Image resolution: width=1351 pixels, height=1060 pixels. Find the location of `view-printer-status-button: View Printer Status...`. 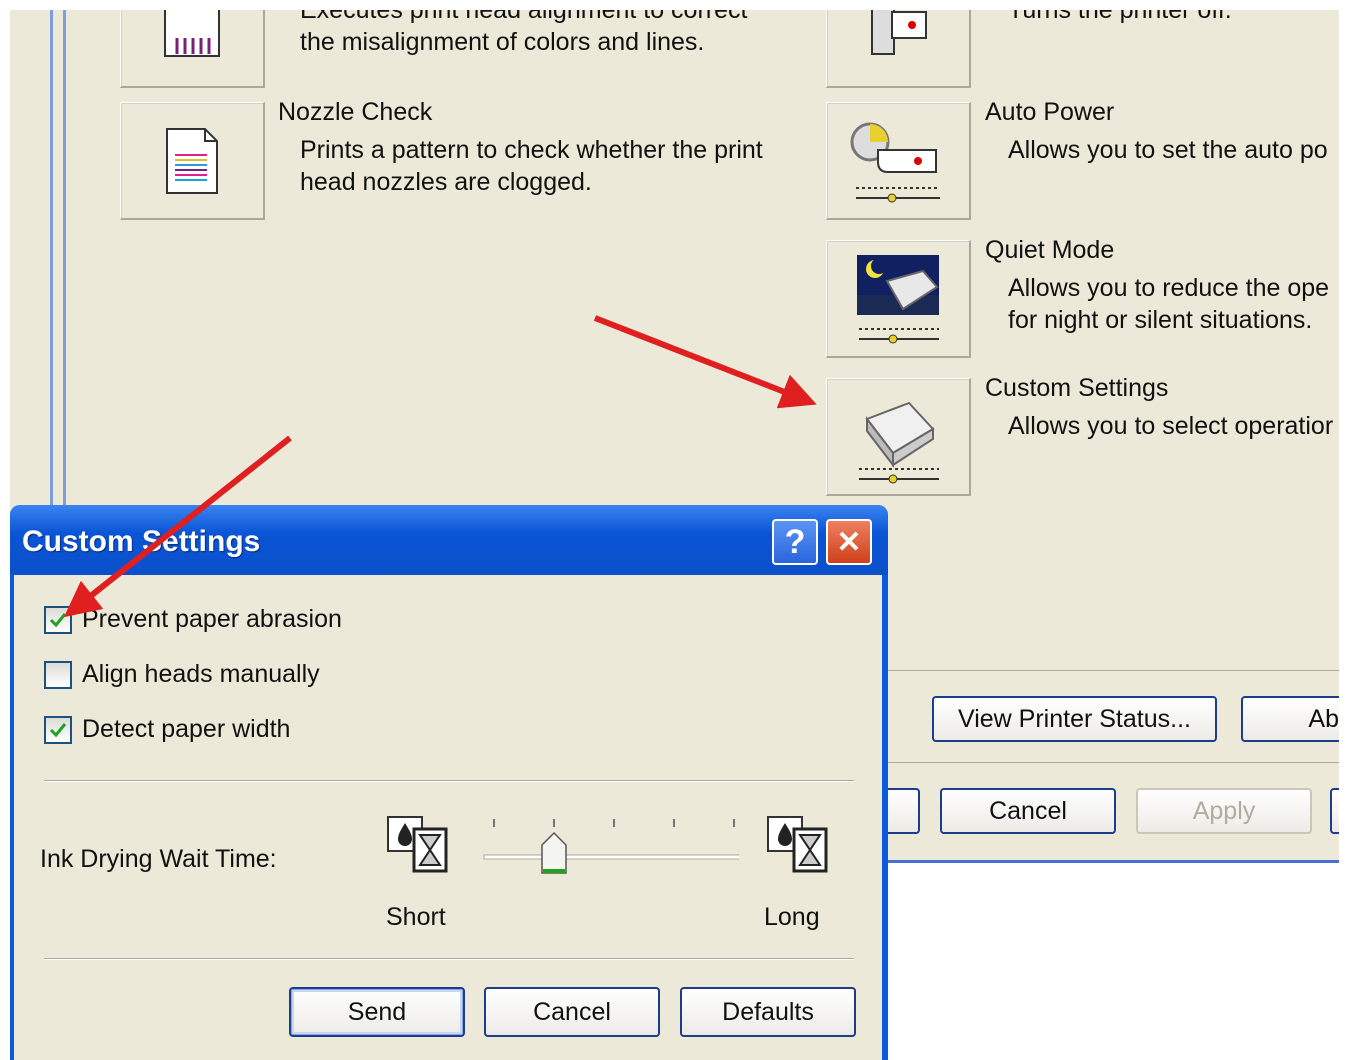

view-printer-status-button: View Printer Status... is located at coordinates (1074, 719).